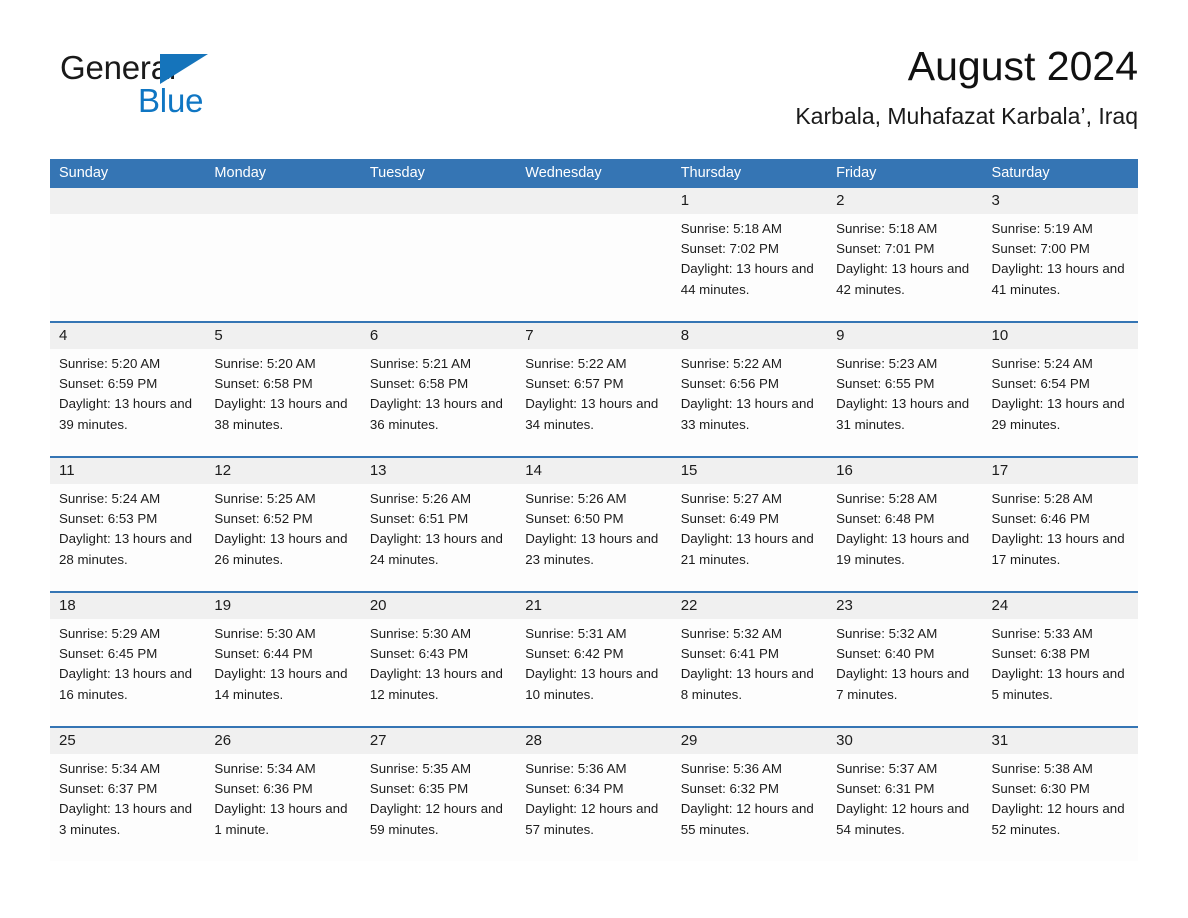 This screenshot has width=1188, height=918. I want to click on day-number: 6, so click(438, 336).